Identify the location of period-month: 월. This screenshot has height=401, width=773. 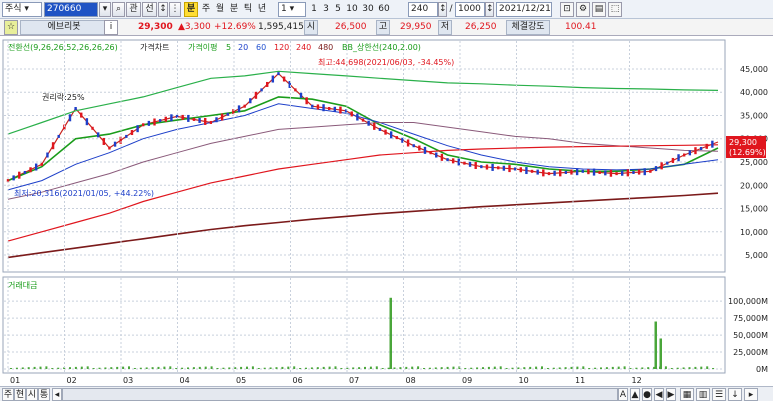
(220, 9).